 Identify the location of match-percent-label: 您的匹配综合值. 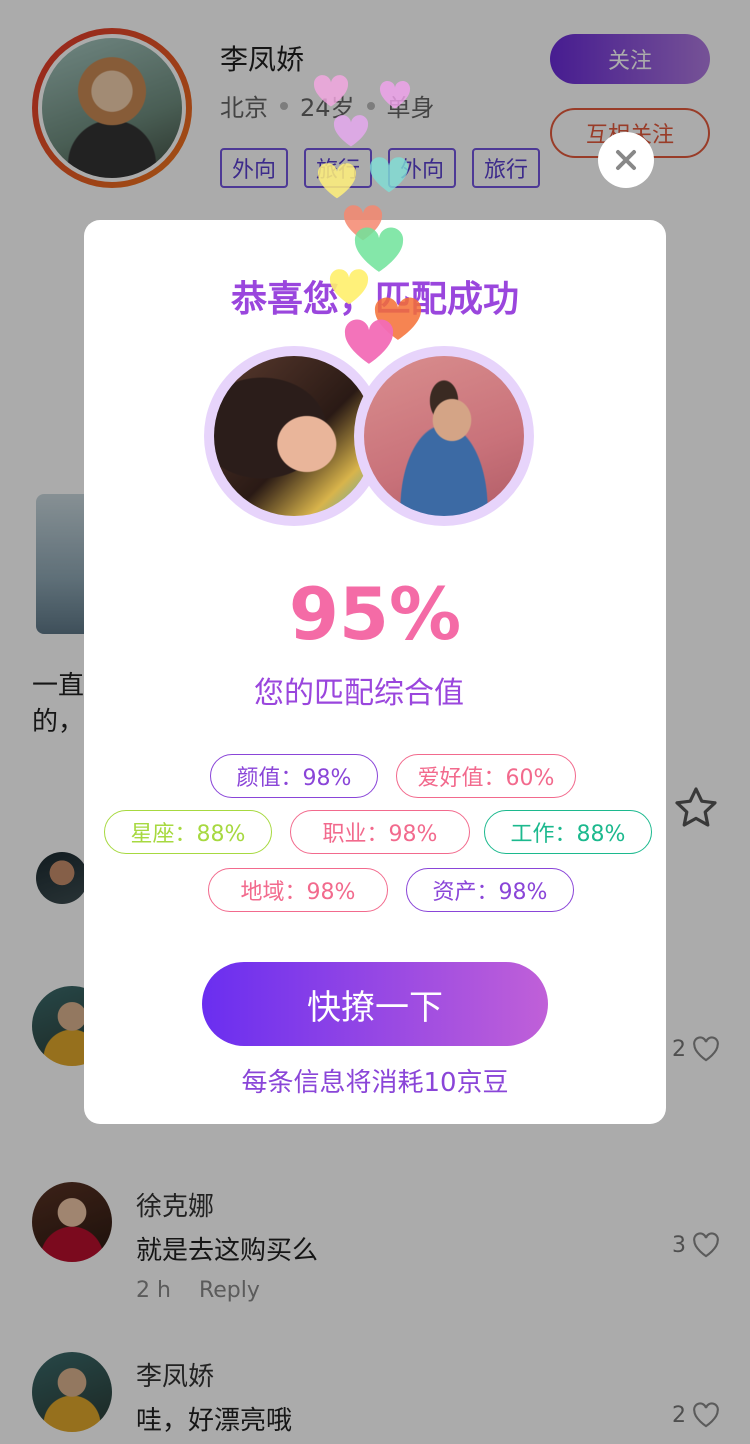
(359, 693).